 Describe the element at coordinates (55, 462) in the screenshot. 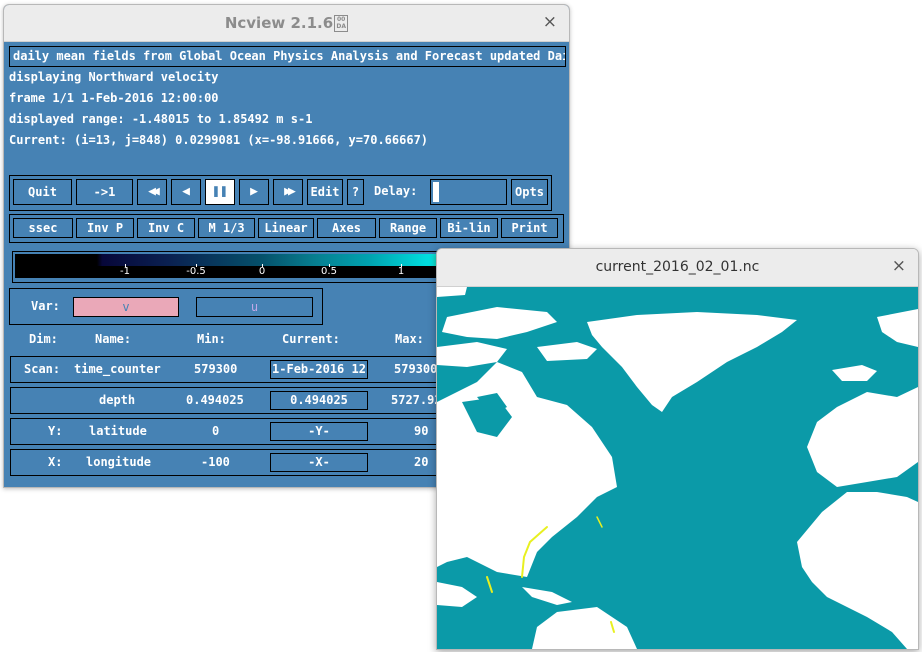

I see `dim-label: X:` at that location.